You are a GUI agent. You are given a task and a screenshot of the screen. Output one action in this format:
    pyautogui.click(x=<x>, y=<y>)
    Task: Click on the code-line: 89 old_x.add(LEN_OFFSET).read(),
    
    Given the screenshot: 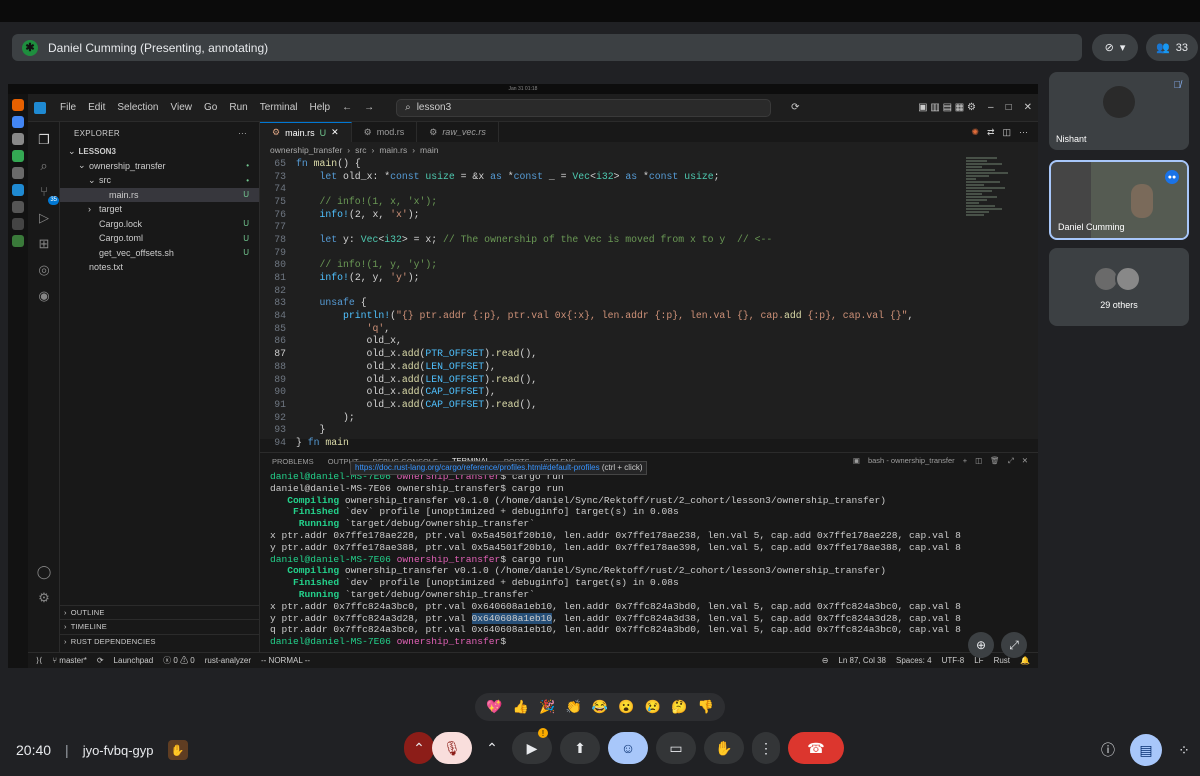 What is the action you would take?
    pyautogui.click(x=610, y=379)
    